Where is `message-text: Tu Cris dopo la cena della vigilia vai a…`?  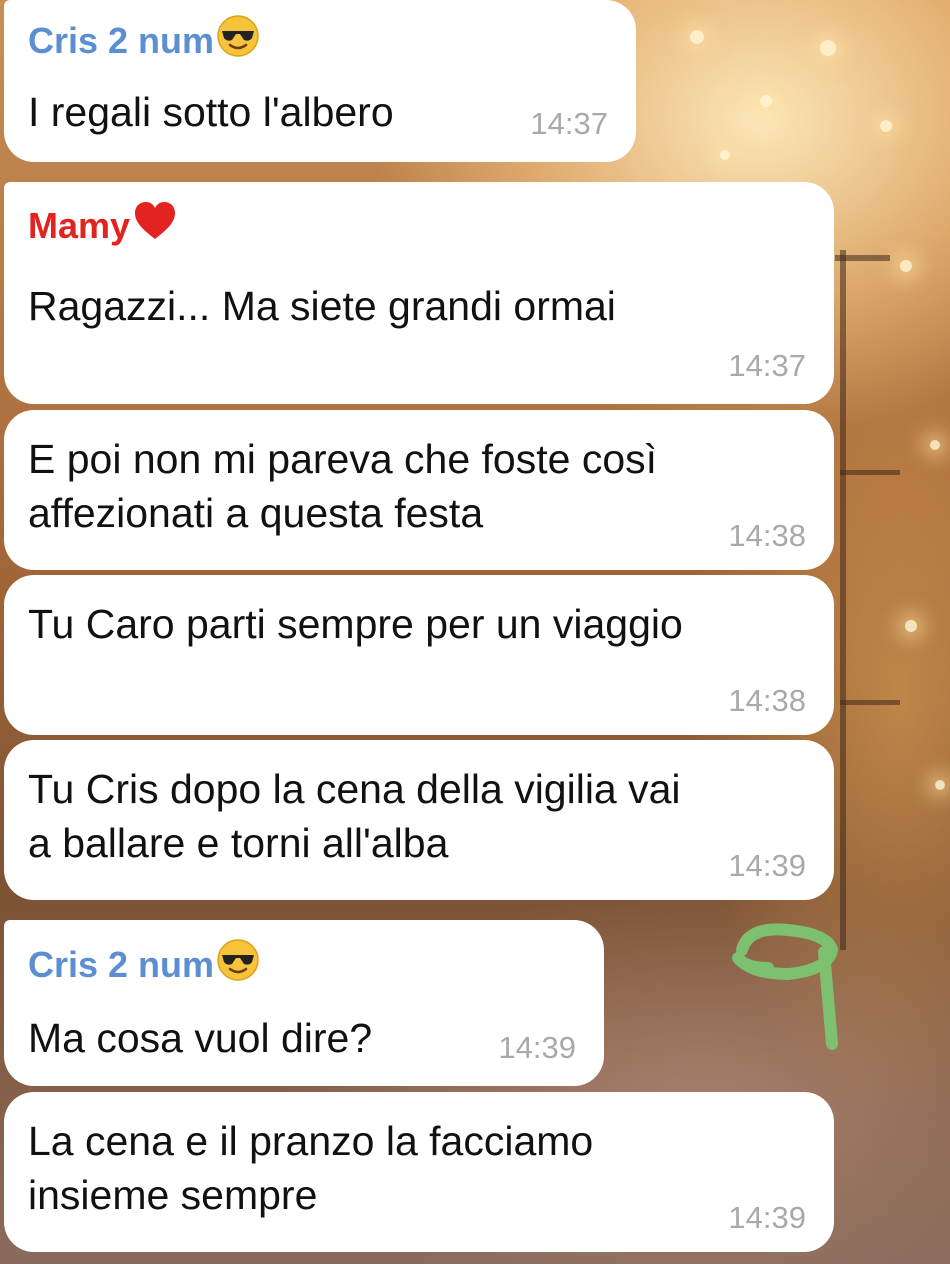
message-text: Tu Cris dopo la cena della vigilia vai a… is located at coordinates (354, 816).